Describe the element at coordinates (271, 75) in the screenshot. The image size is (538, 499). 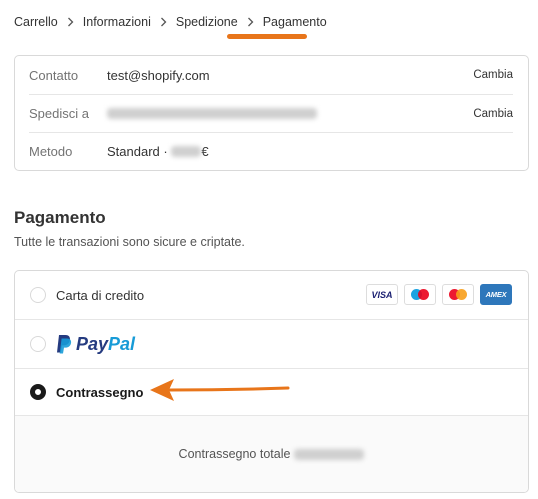
I see `review-contact-row: Contatto test@shopify.com Cambia` at that location.